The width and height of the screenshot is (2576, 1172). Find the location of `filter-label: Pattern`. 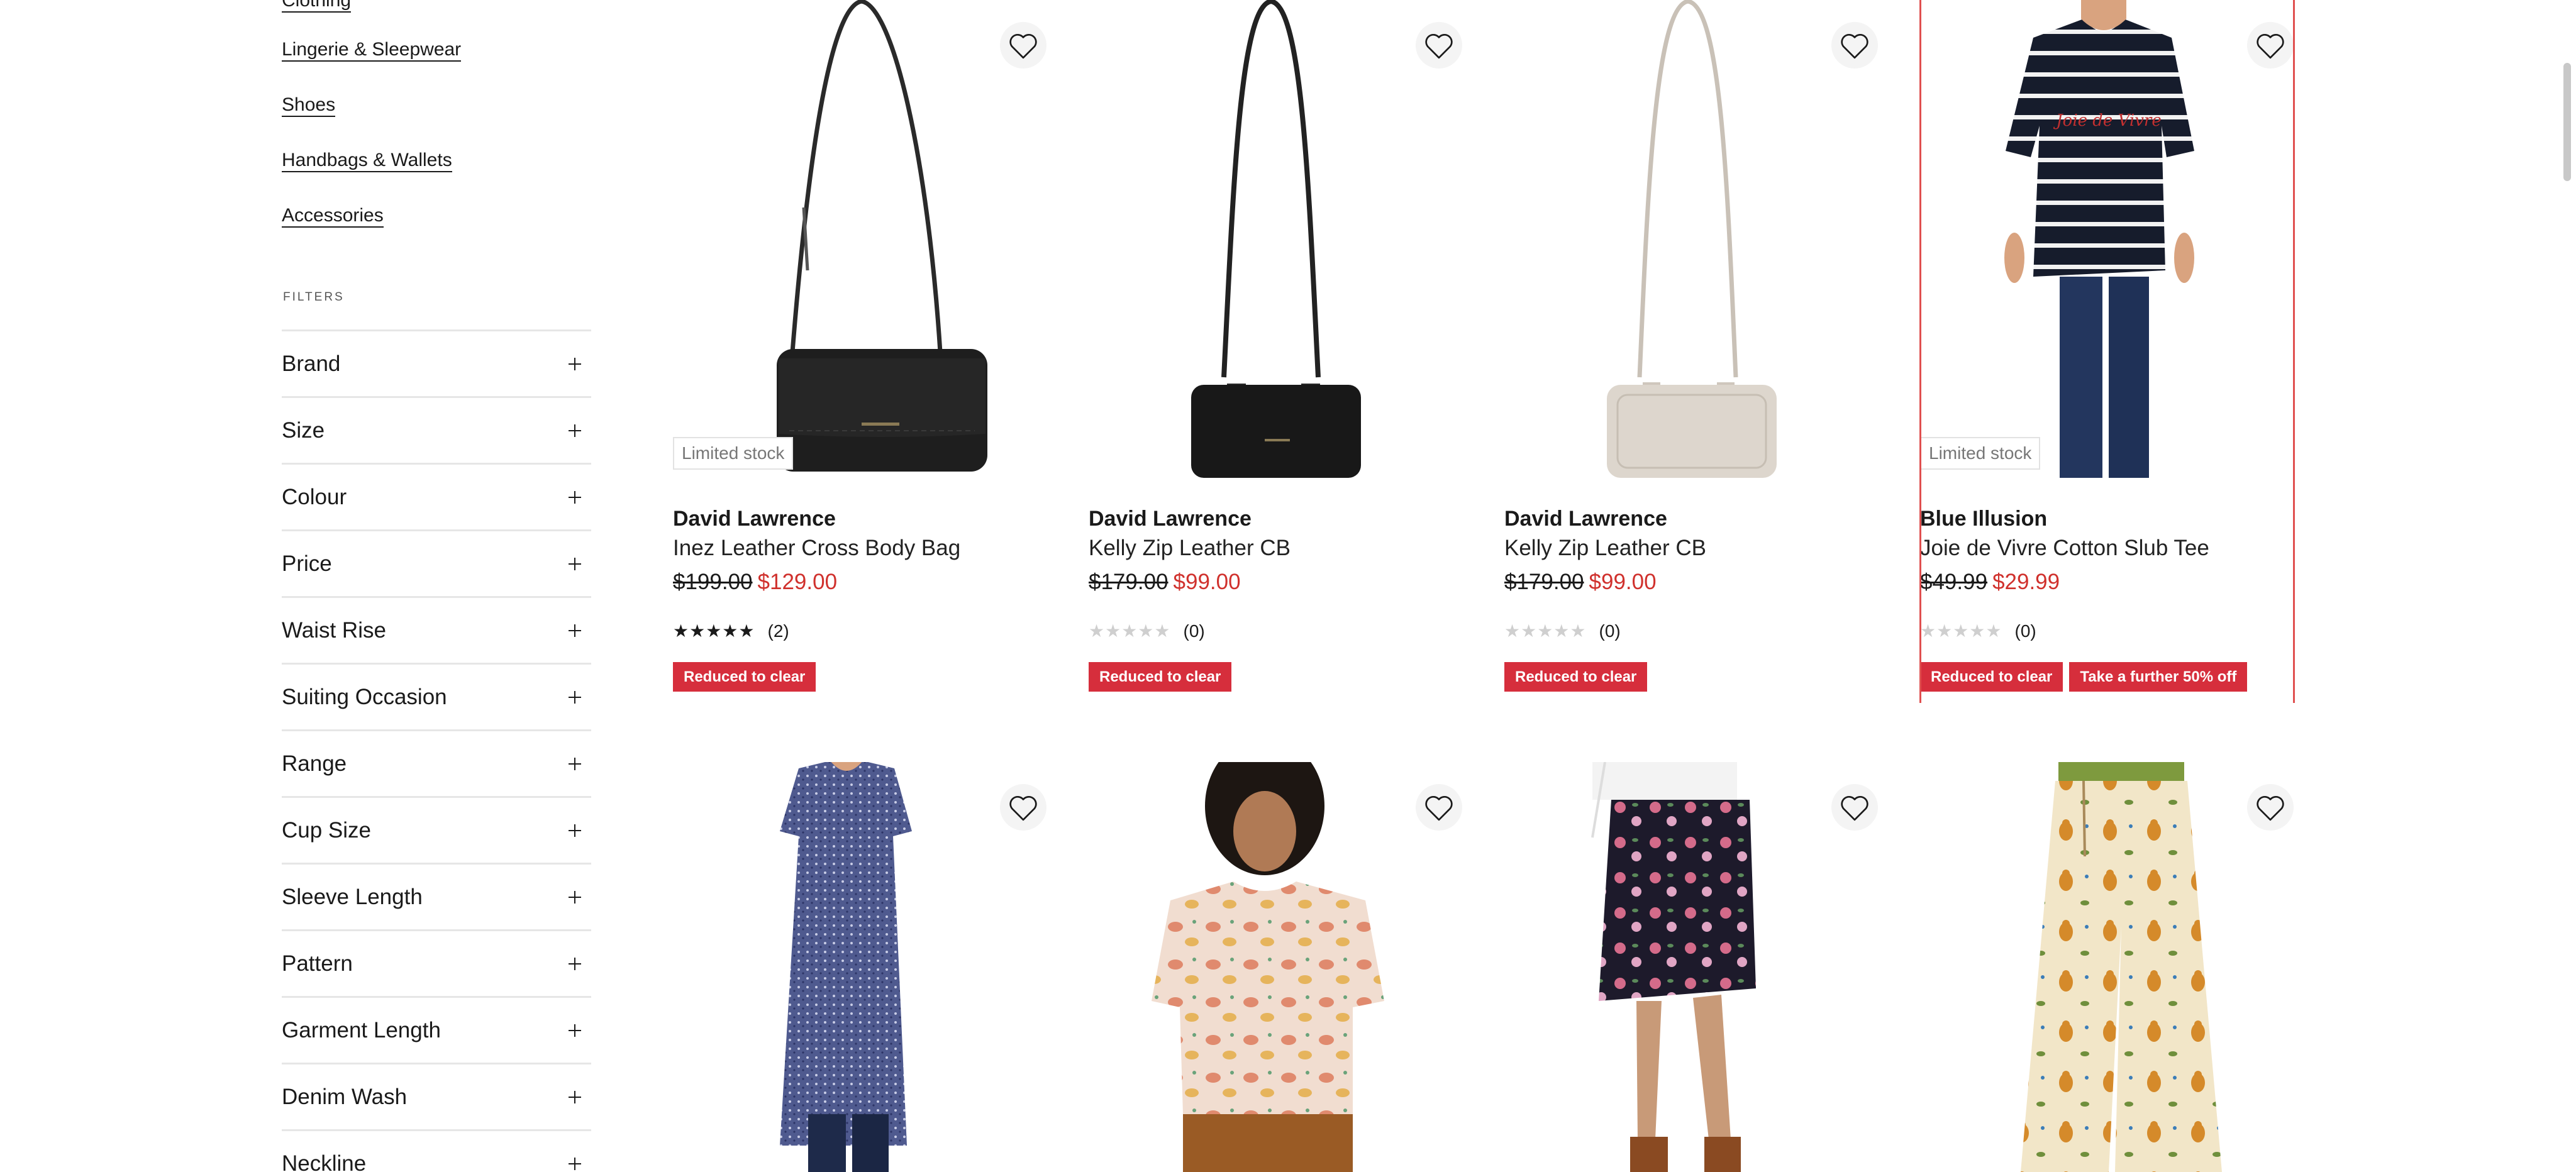

filter-label: Pattern is located at coordinates (317, 963).